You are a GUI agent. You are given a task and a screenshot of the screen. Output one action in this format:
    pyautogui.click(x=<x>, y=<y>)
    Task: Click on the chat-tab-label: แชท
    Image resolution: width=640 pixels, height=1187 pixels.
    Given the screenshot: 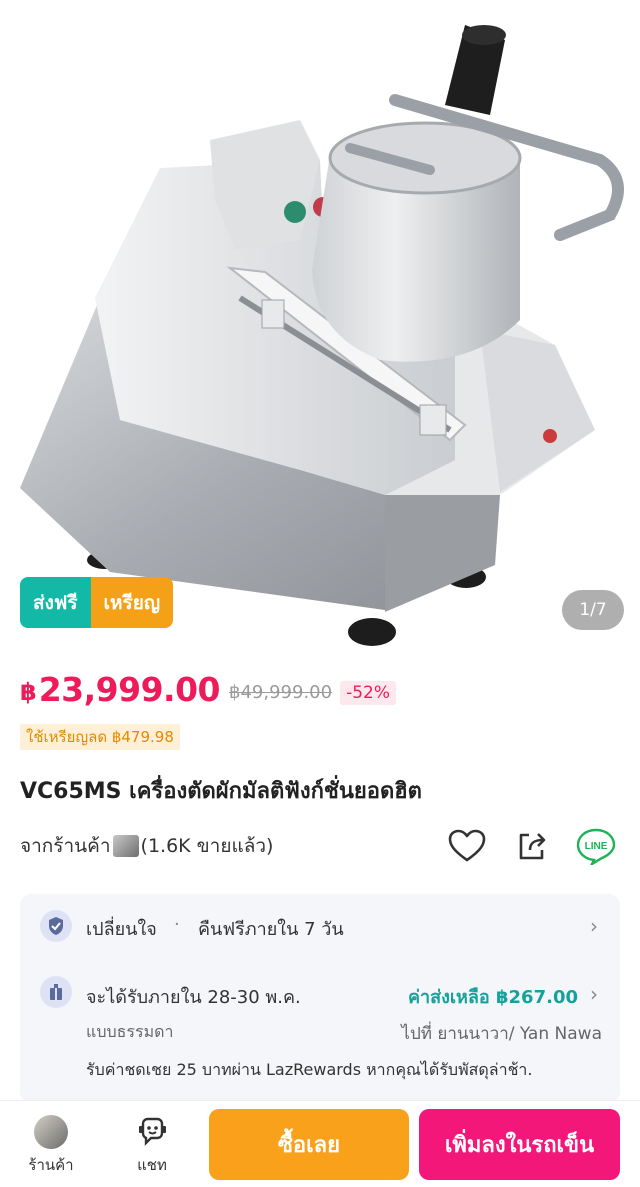 What is the action you would take?
    pyautogui.click(x=152, y=1165)
    